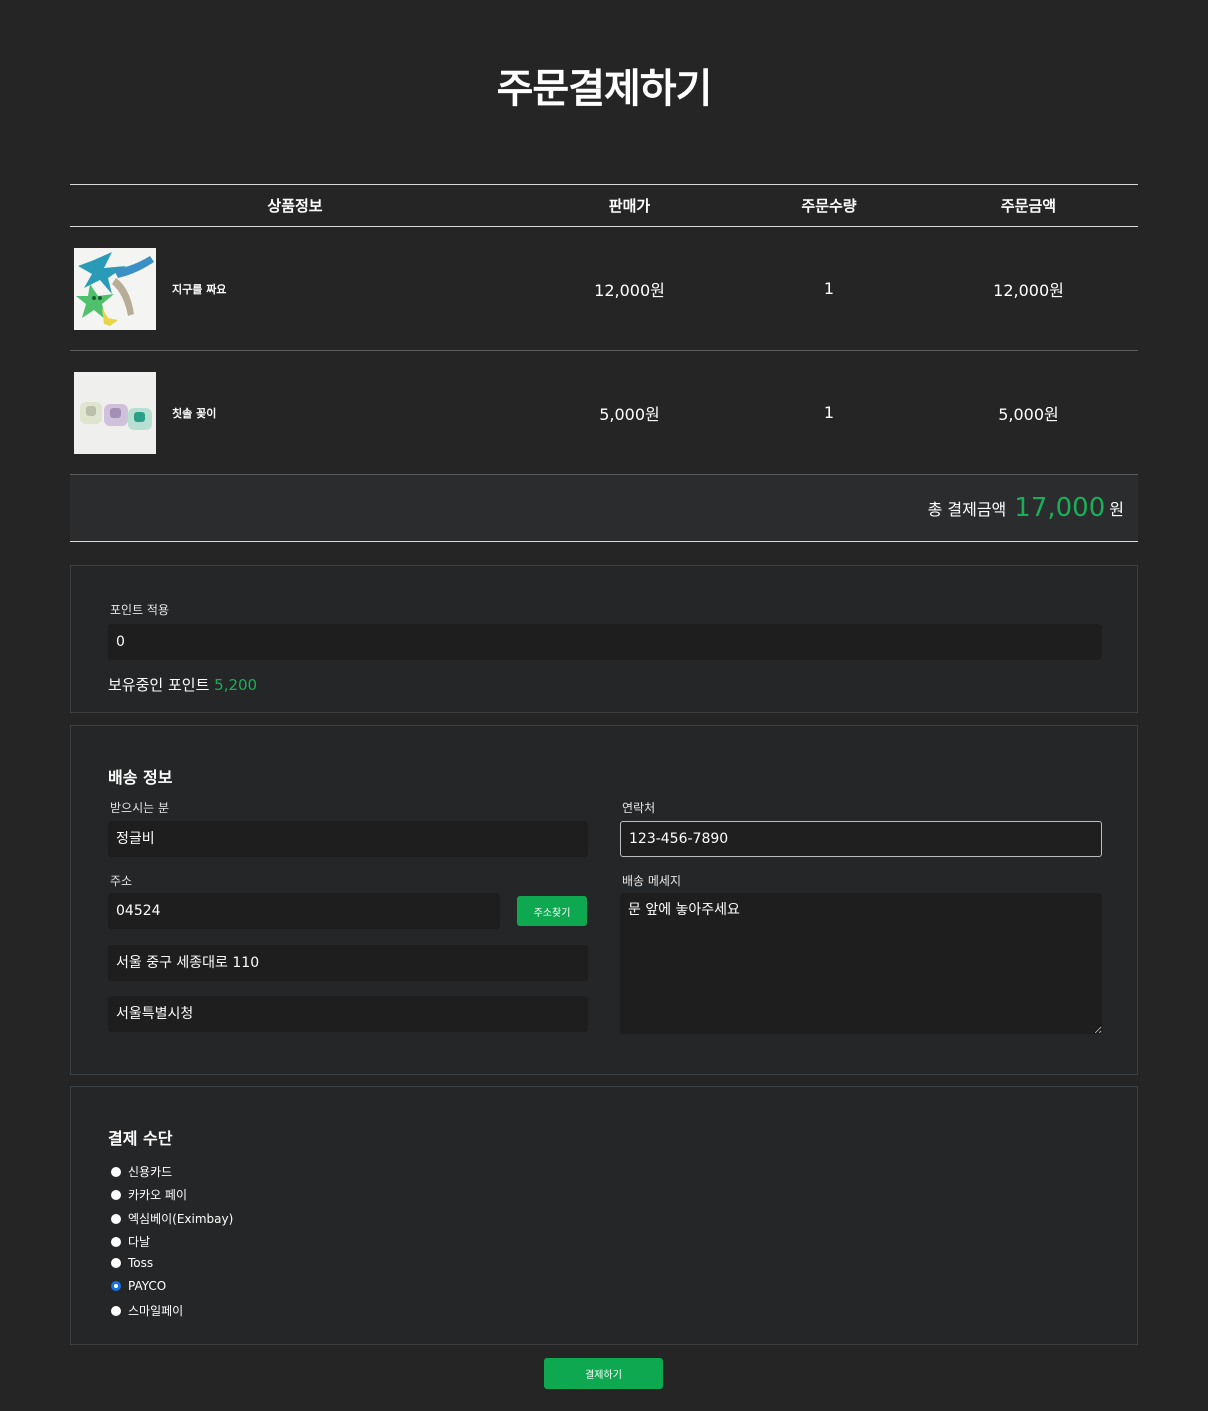 The width and height of the screenshot is (1208, 1411). What do you see at coordinates (150, 1172) in the screenshot?
I see `payment-option-label: 신용카드` at bounding box center [150, 1172].